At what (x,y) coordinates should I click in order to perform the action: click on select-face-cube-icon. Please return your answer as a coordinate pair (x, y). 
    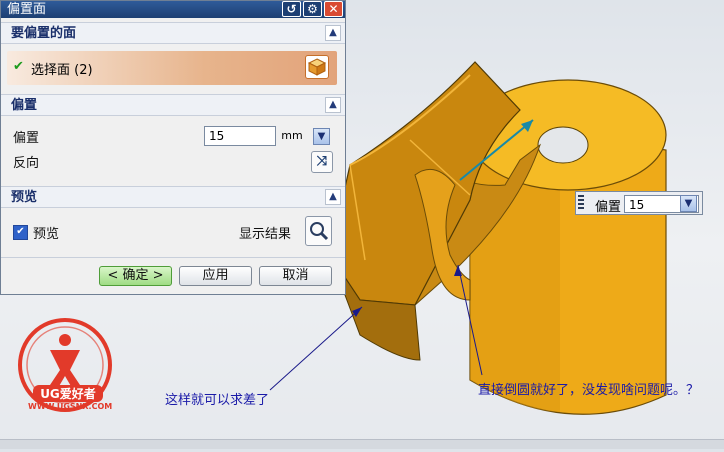
    Looking at the image, I should click on (317, 67).